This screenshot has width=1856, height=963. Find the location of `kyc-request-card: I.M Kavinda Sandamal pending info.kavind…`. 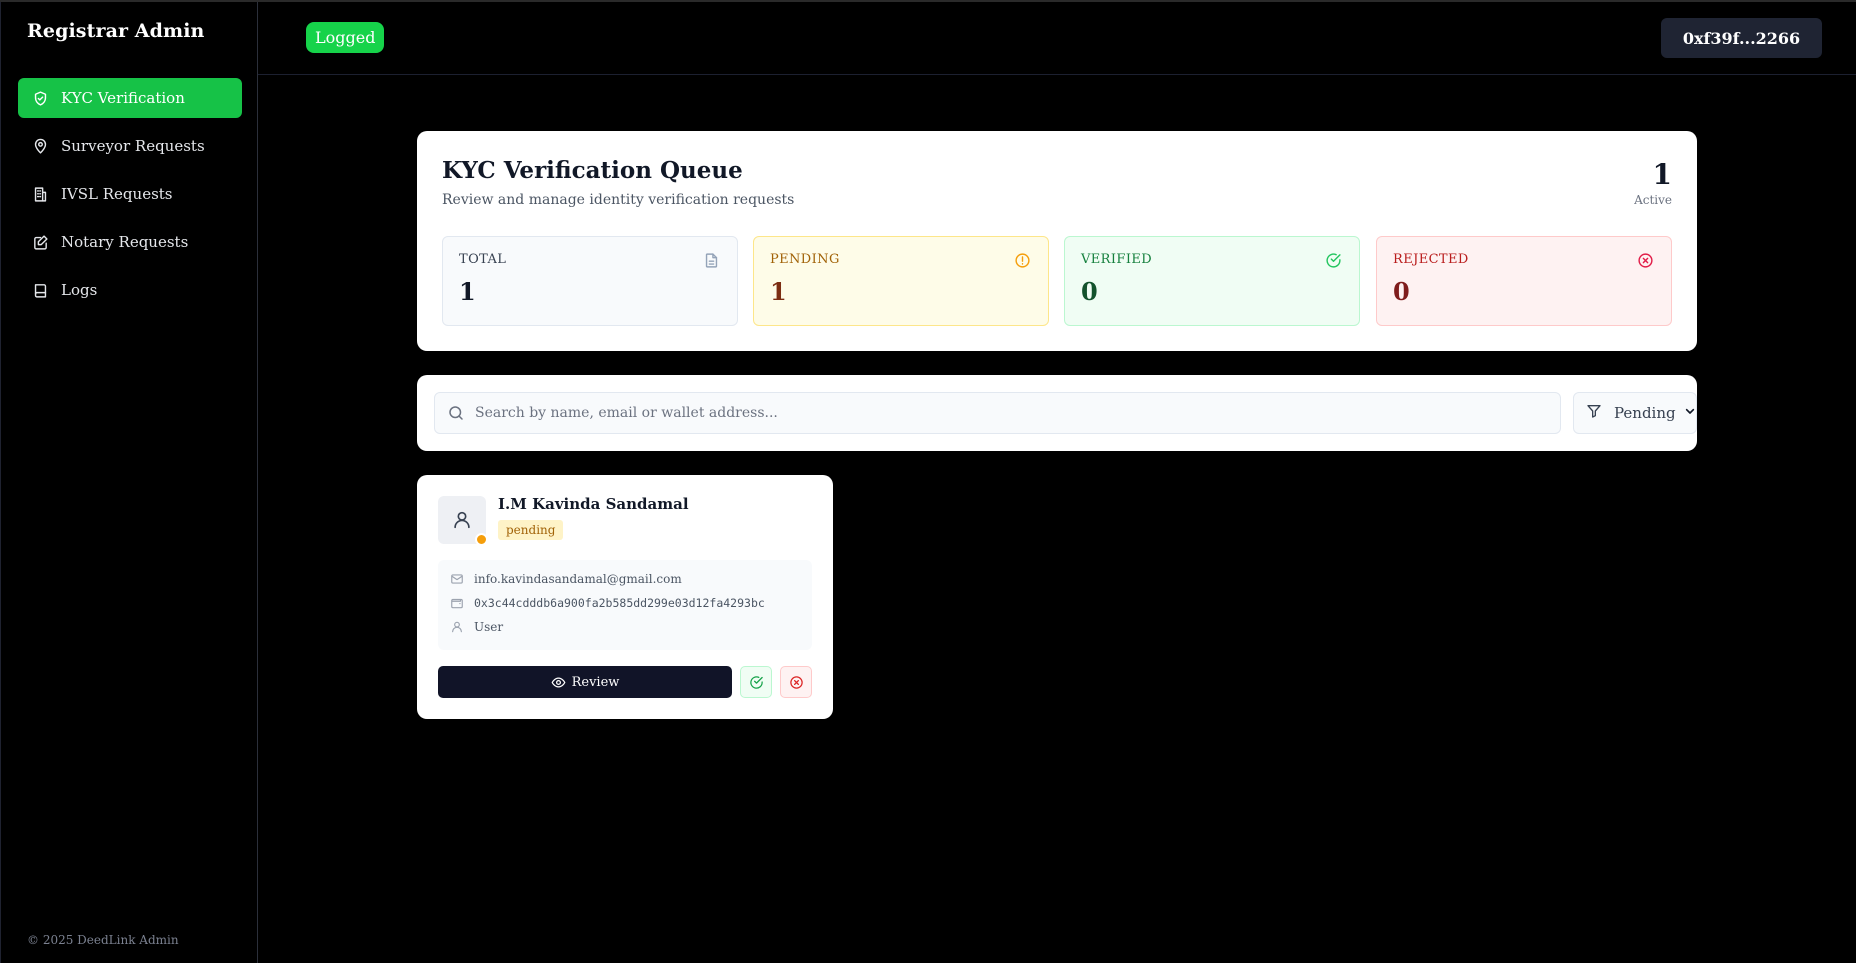

kyc-request-card: I.M Kavinda Sandamal pending info.kavind… is located at coordinates (625, 597).